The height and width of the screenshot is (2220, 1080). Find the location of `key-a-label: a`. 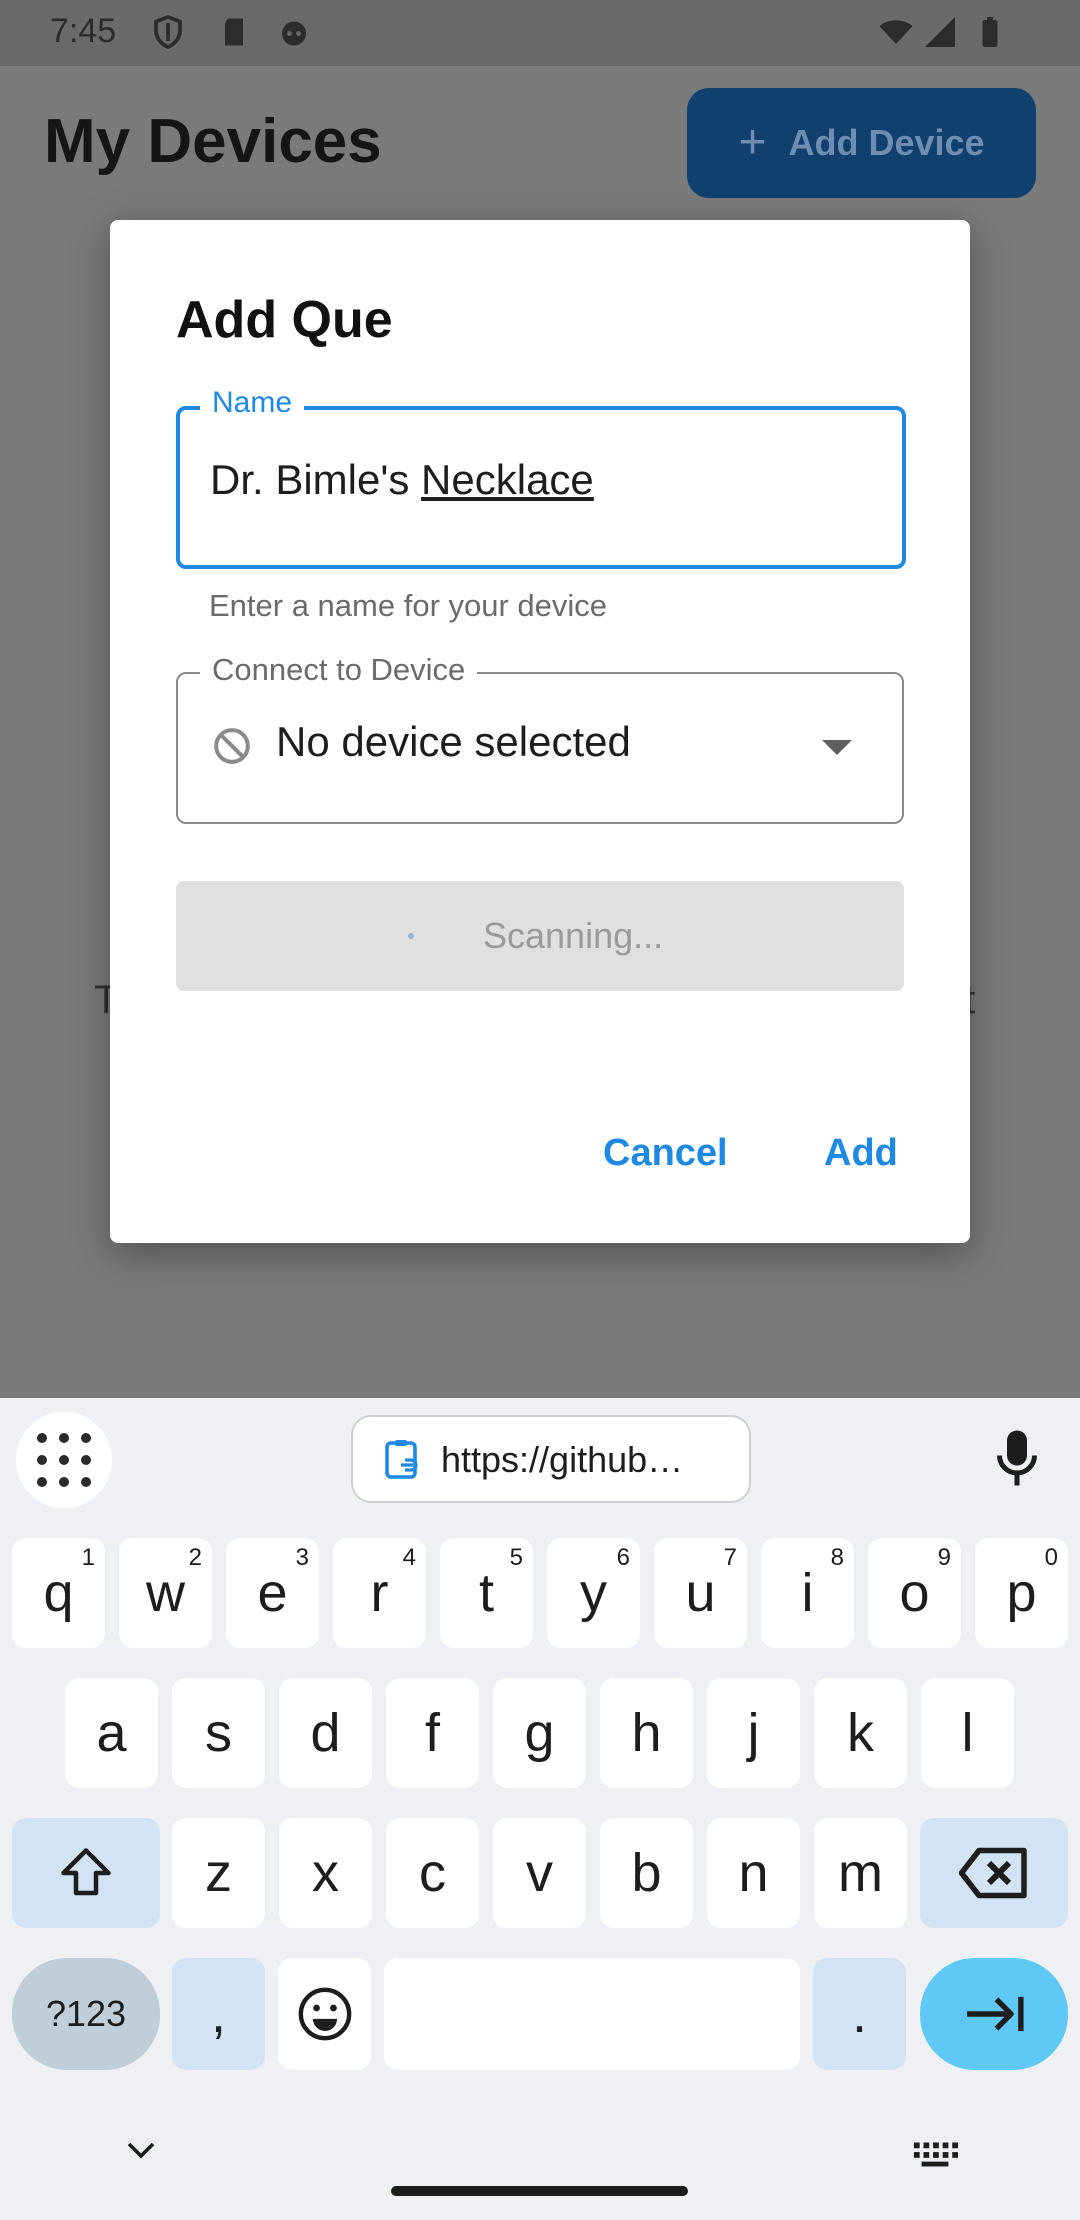

key-a-label: a is located at coordinates (111, 1733).